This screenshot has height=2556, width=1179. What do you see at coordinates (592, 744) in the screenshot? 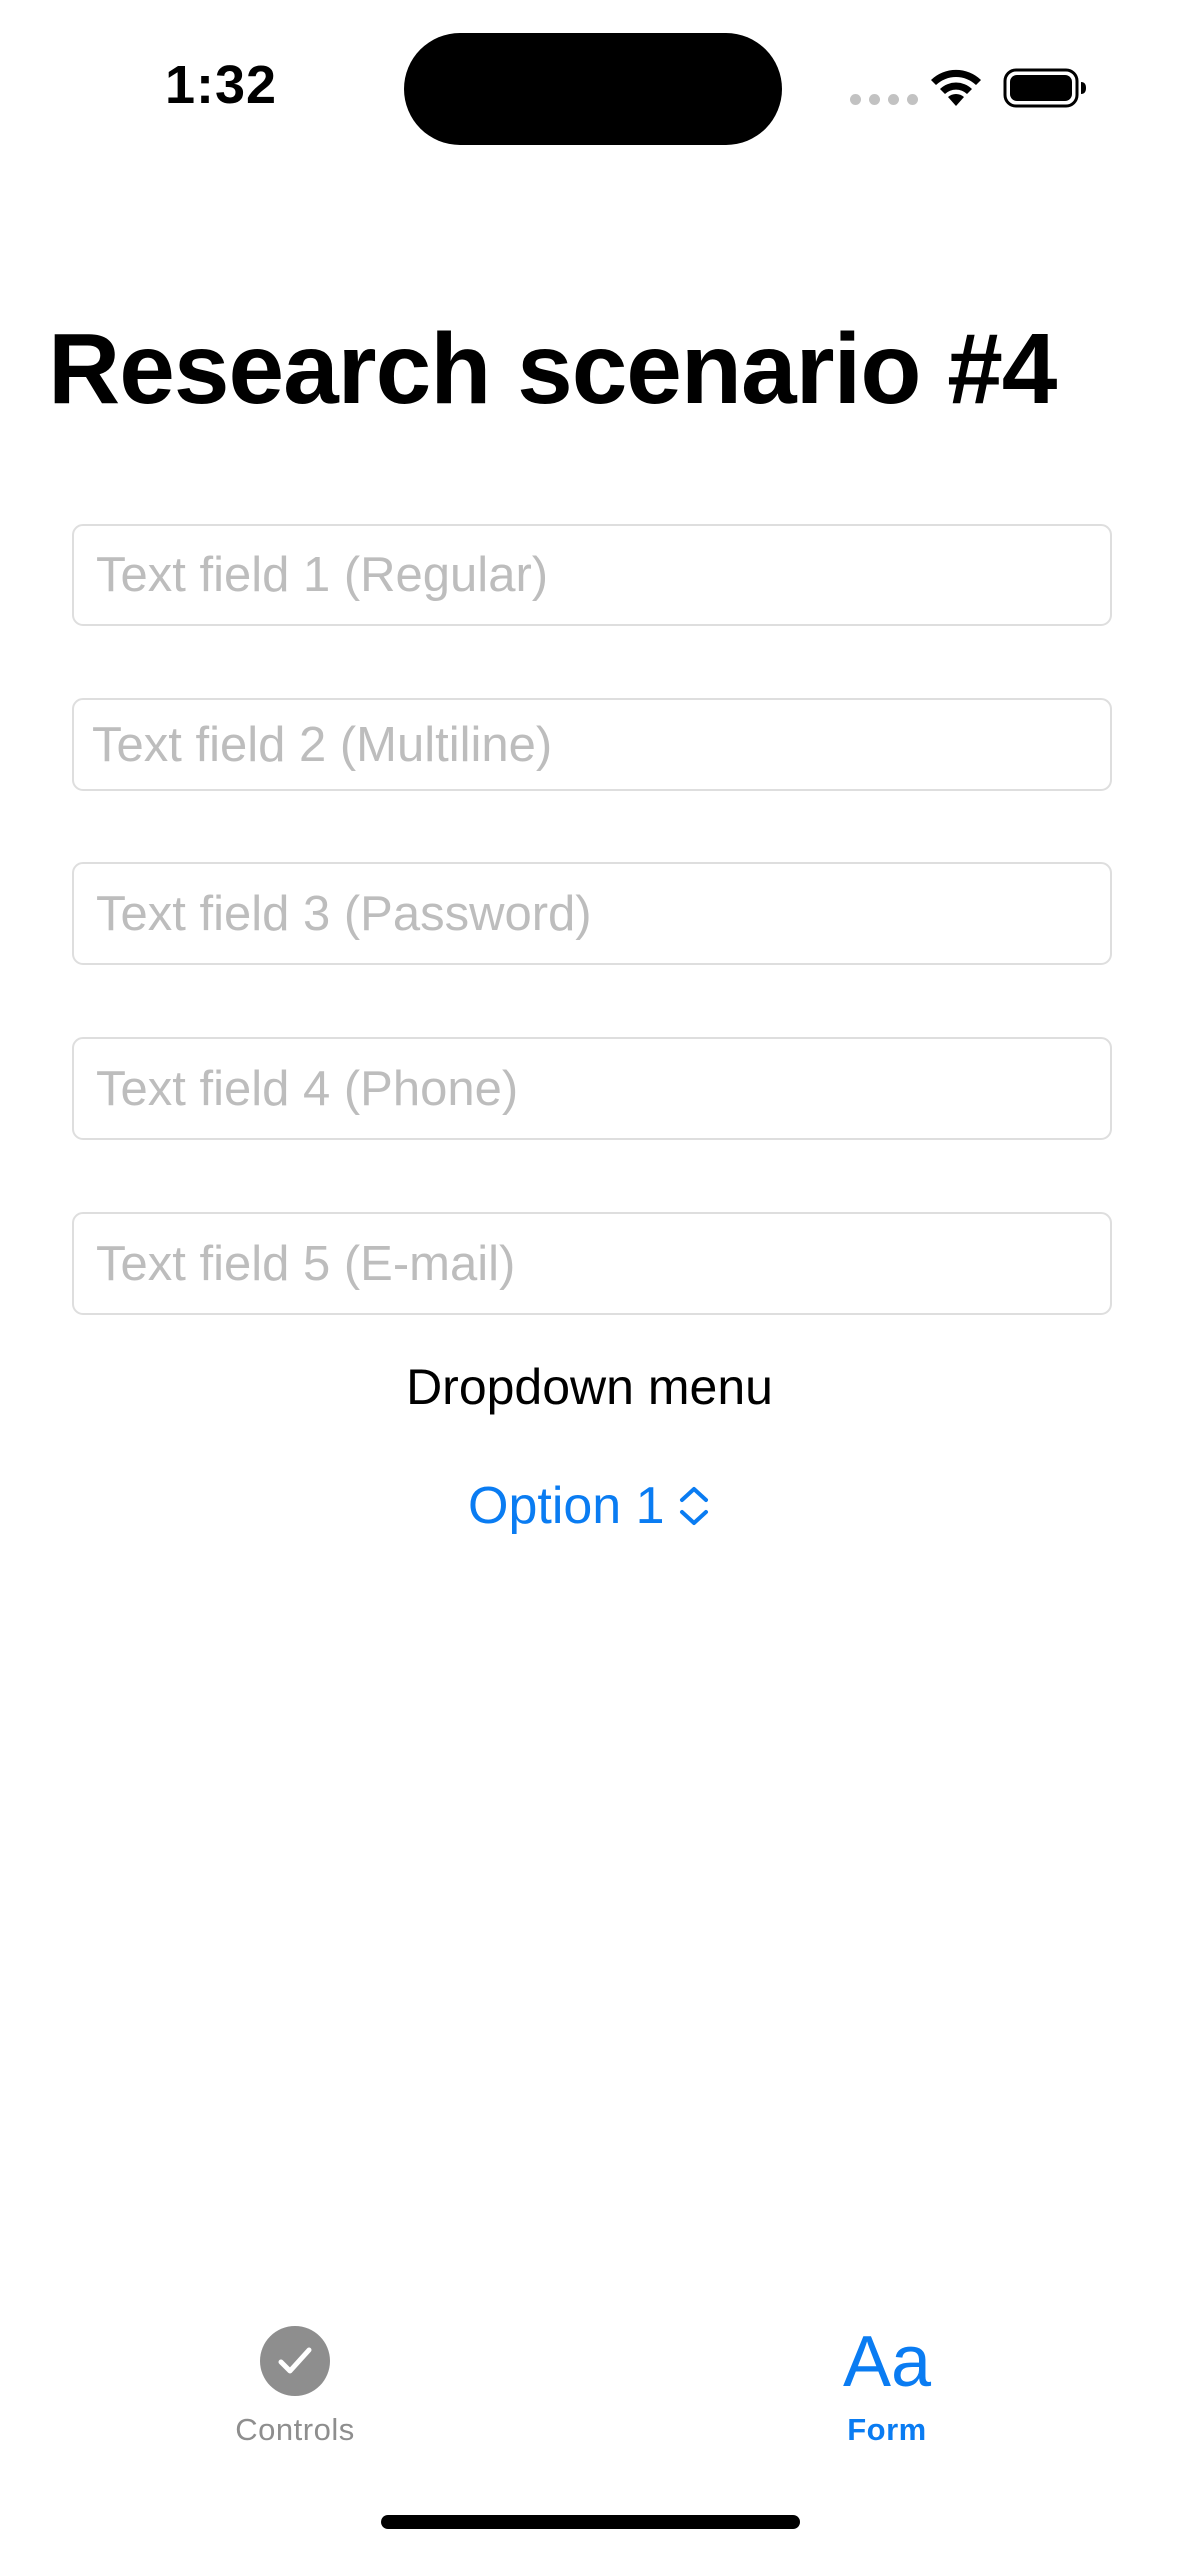
I see `text-field-multiline: Text field 2 (Multiline)` at bounding box center [592, 744].